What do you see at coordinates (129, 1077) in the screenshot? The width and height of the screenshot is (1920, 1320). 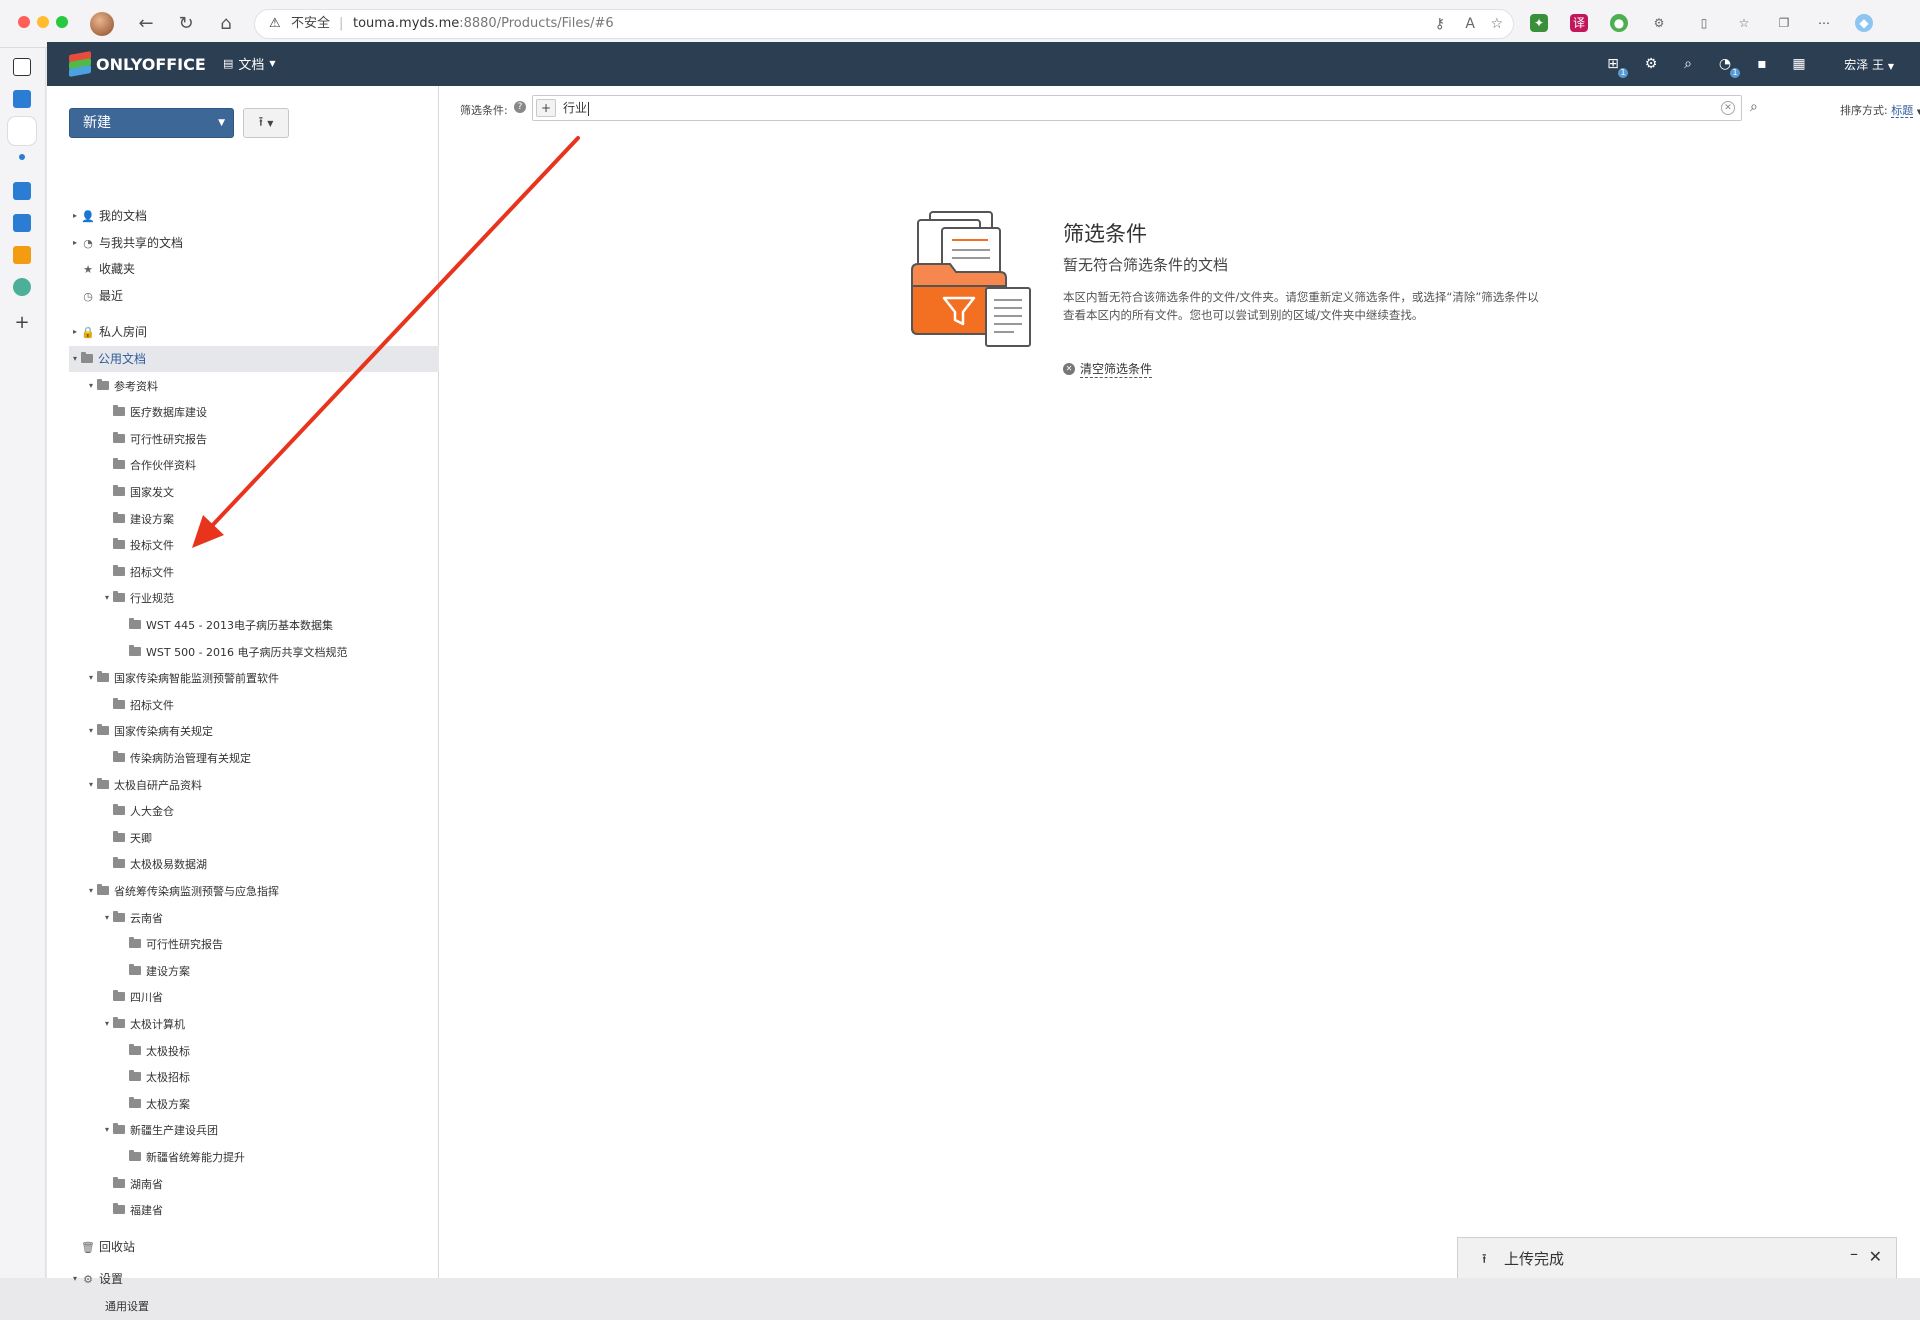 I see `tree-item: 太极招标` at bounding box center [129, 1077].